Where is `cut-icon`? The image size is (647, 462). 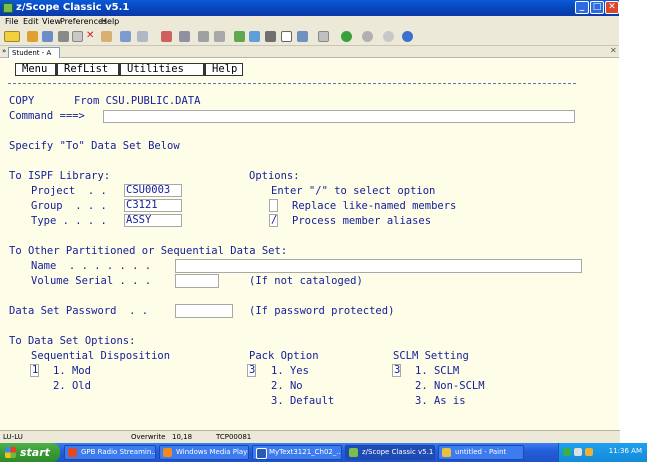
cut-icon is located at coordinates (63, 36).